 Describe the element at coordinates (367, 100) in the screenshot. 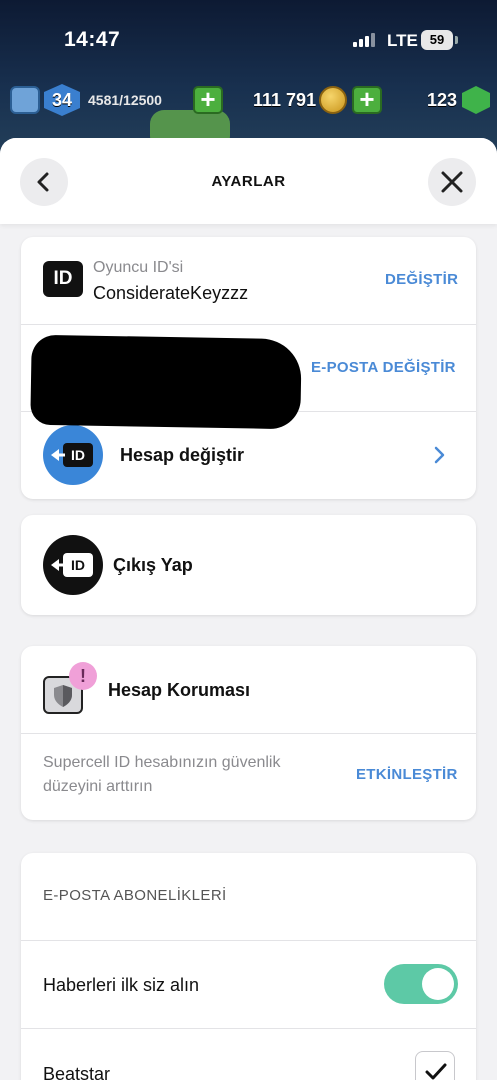

I see `add-gold-button: +` at that location.